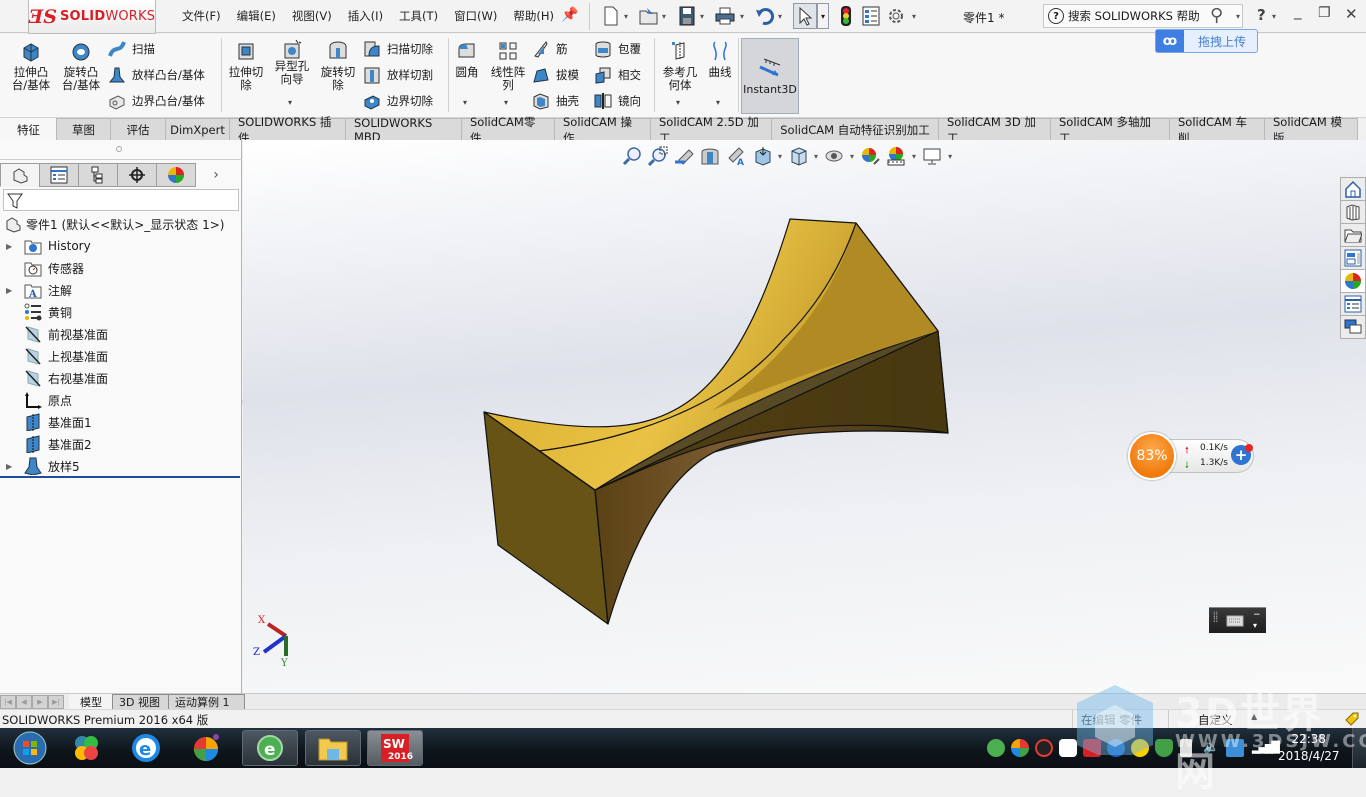 The height and width of the screenshot is (797, 1366). What do you see at coordinates (678, 102) in the screenshot?
I see `reference-geometry-dropdown-icon: ▾` at bounding box center [678, 102].